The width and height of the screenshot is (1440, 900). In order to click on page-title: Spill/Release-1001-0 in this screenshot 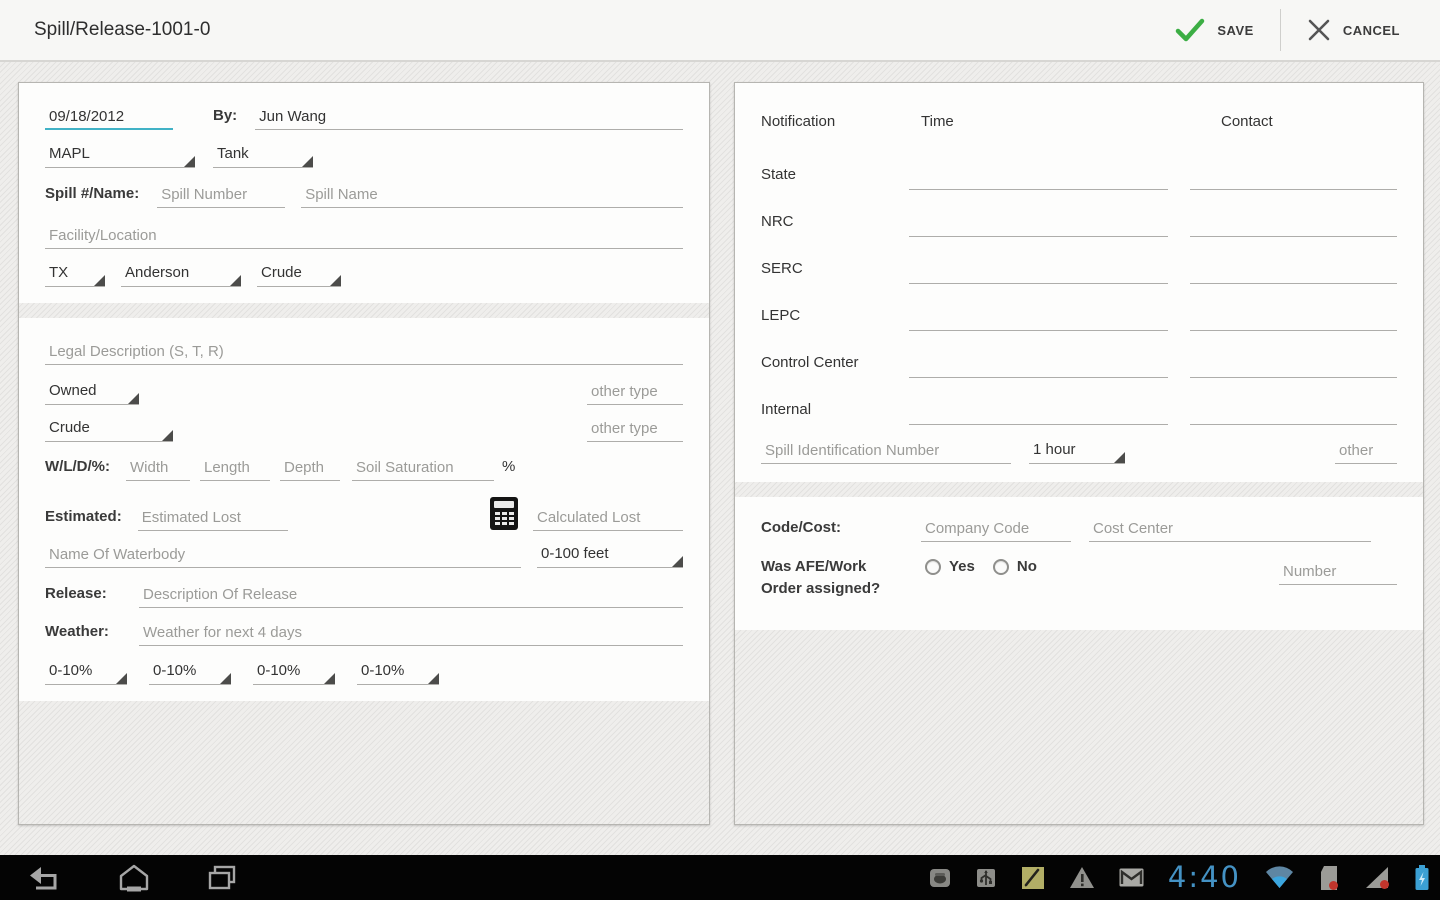, I will do `click(122, 29)`.